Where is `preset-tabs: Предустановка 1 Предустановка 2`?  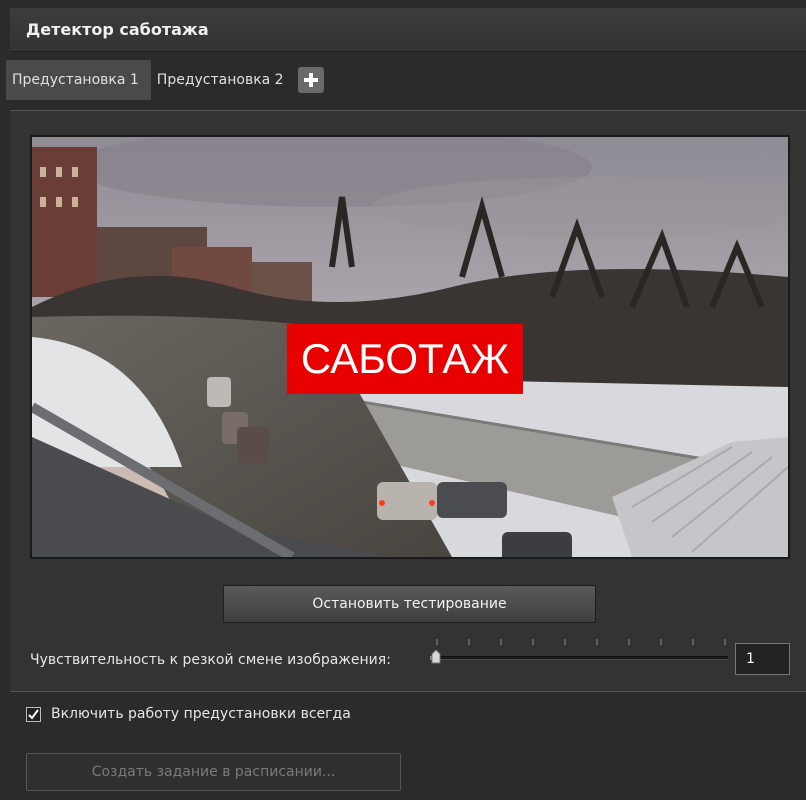
preset-tabs: Предустановка 1 Предустановка 2 is located at coordinates (165, 80).